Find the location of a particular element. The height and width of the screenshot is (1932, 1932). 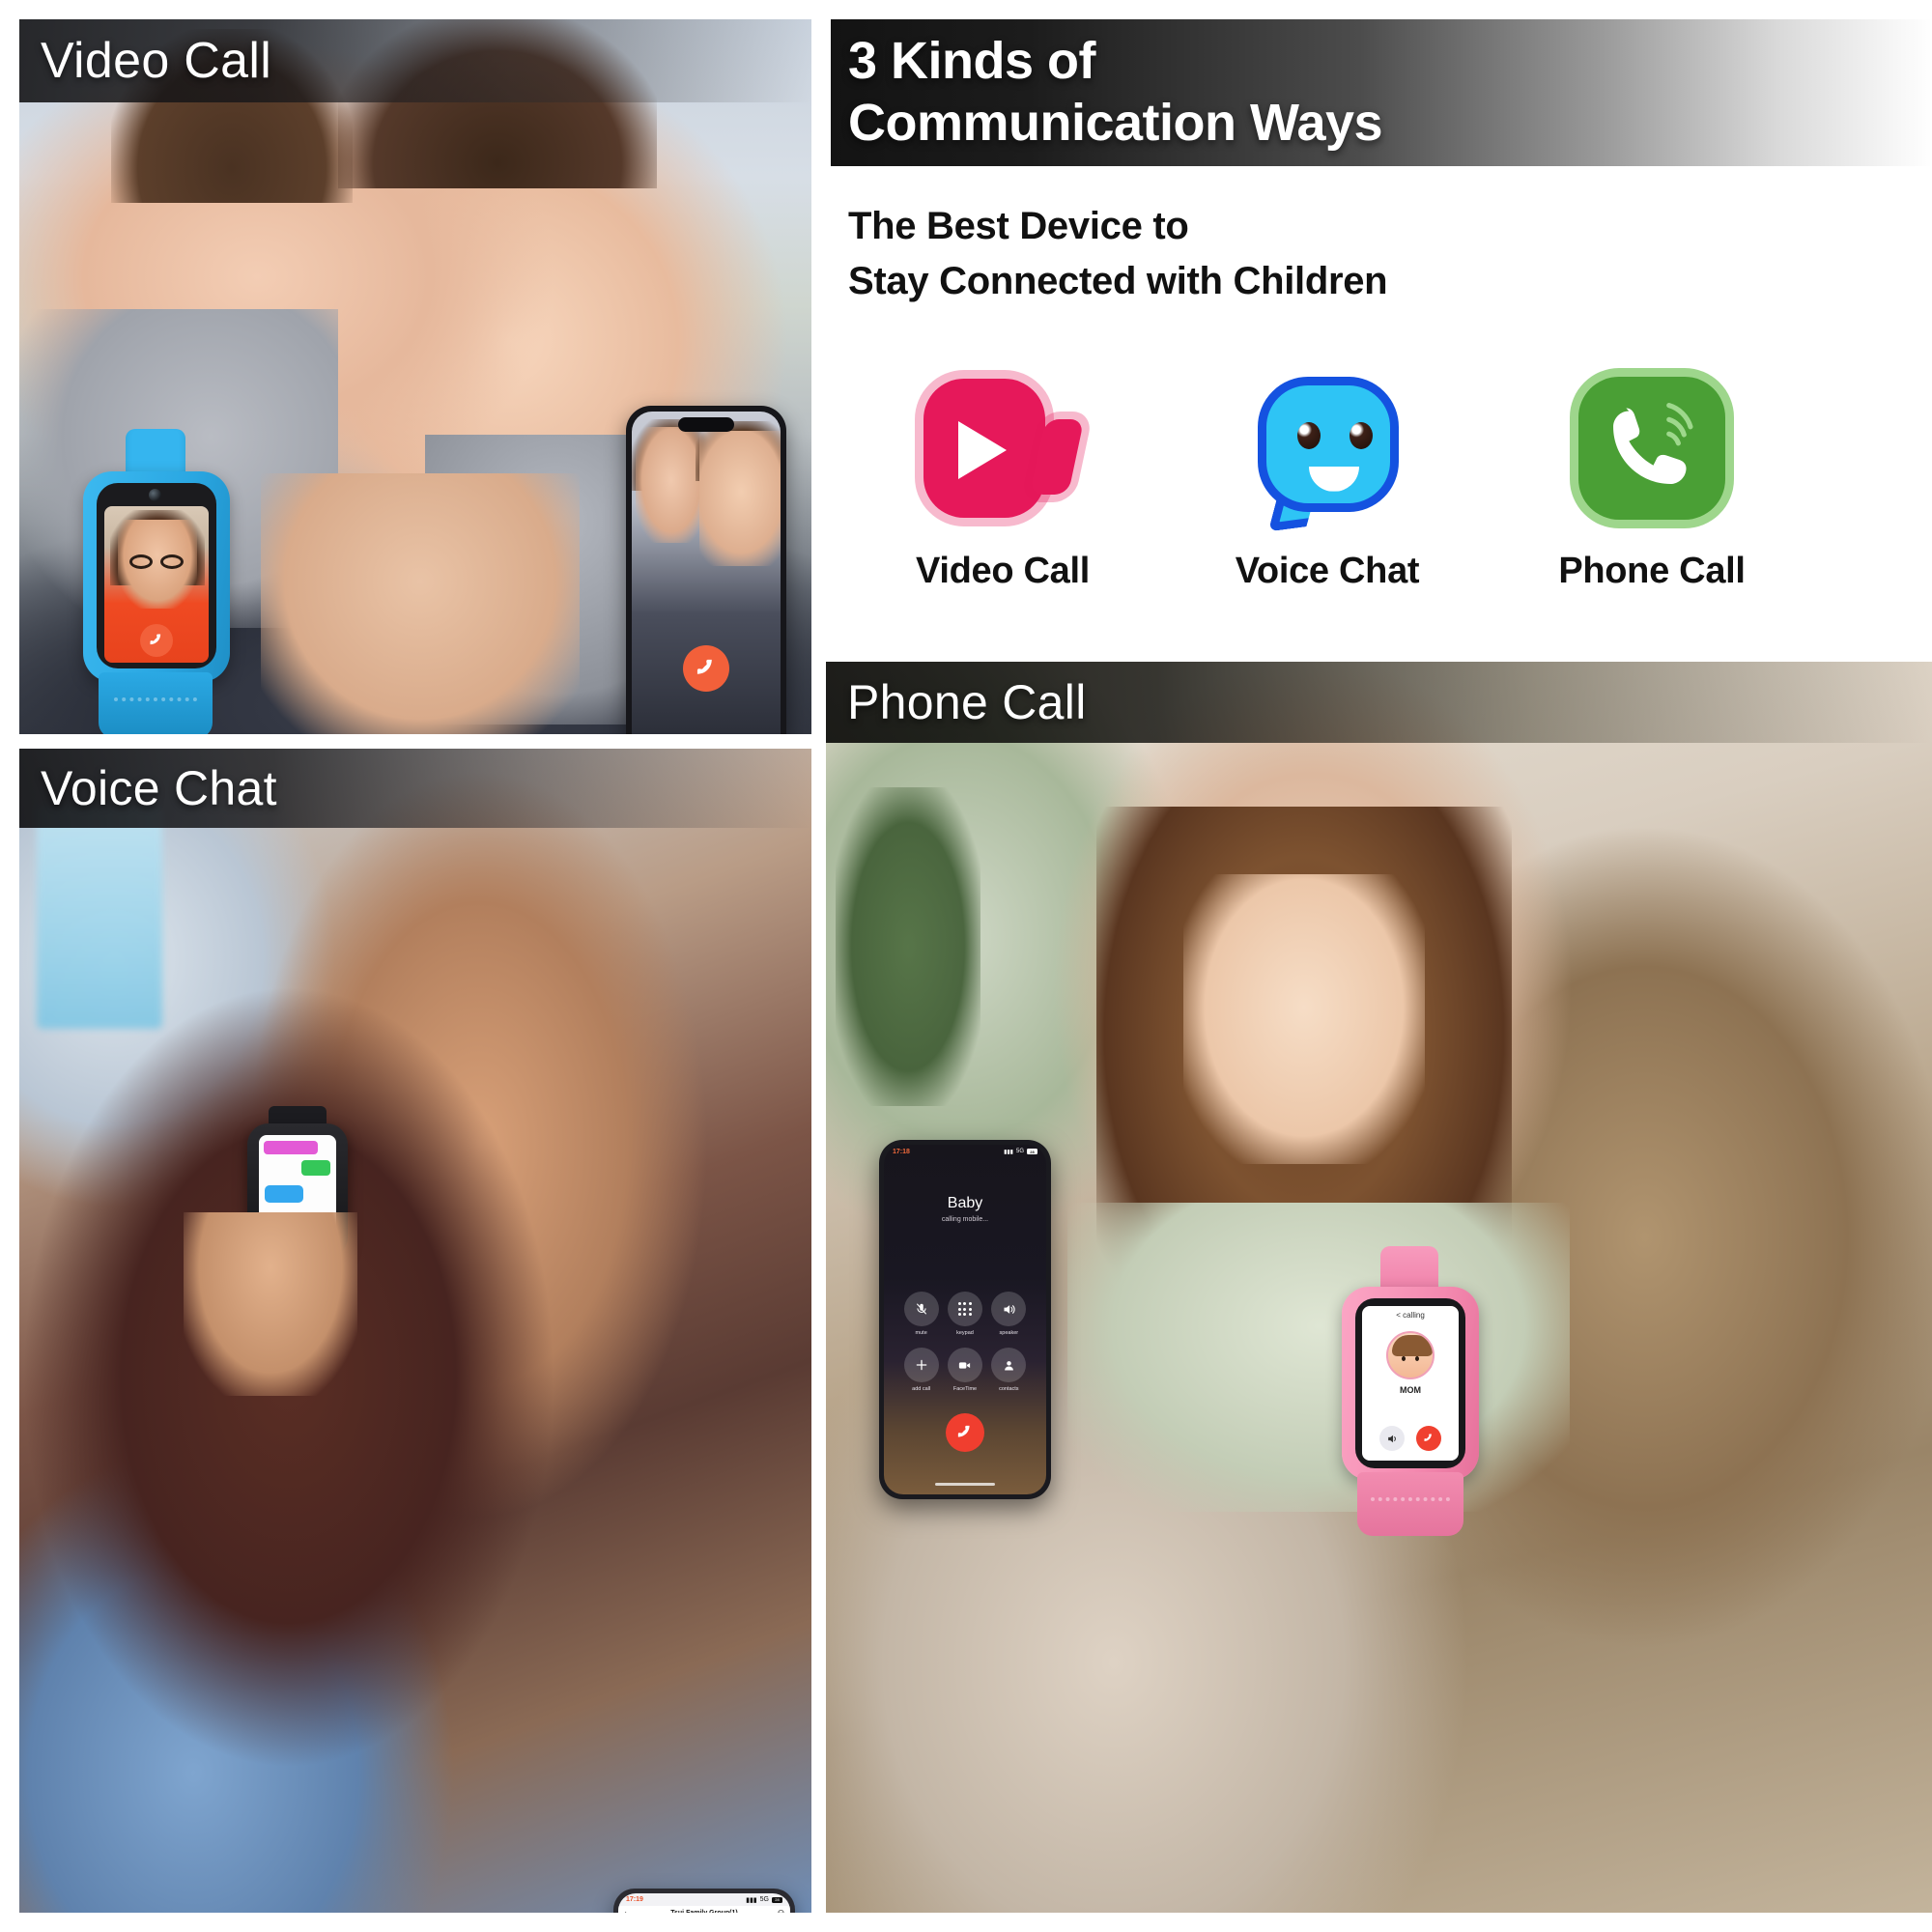

control-add-call: add call is located at coordinates (921, 1370).